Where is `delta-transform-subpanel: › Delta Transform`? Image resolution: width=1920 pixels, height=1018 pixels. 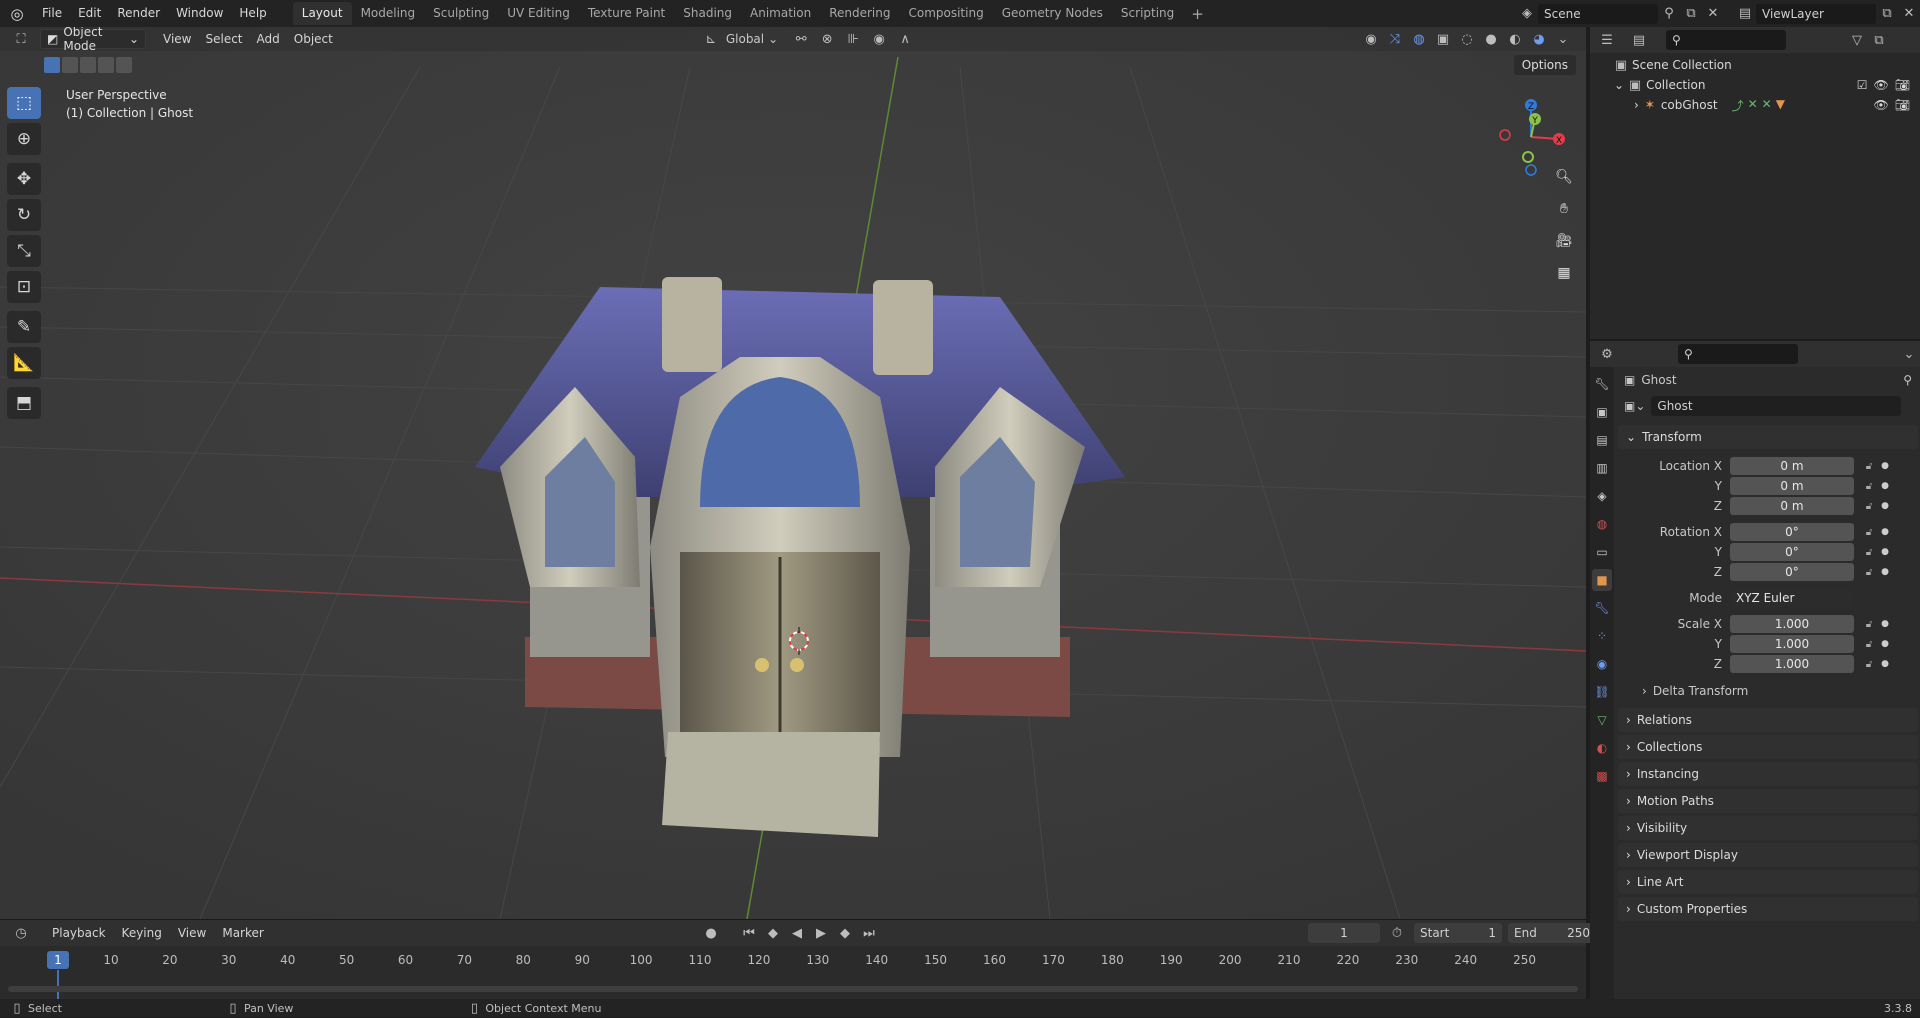 delta-transform-subpanel: › Delta Transform is located at coordinates (1768, 691).